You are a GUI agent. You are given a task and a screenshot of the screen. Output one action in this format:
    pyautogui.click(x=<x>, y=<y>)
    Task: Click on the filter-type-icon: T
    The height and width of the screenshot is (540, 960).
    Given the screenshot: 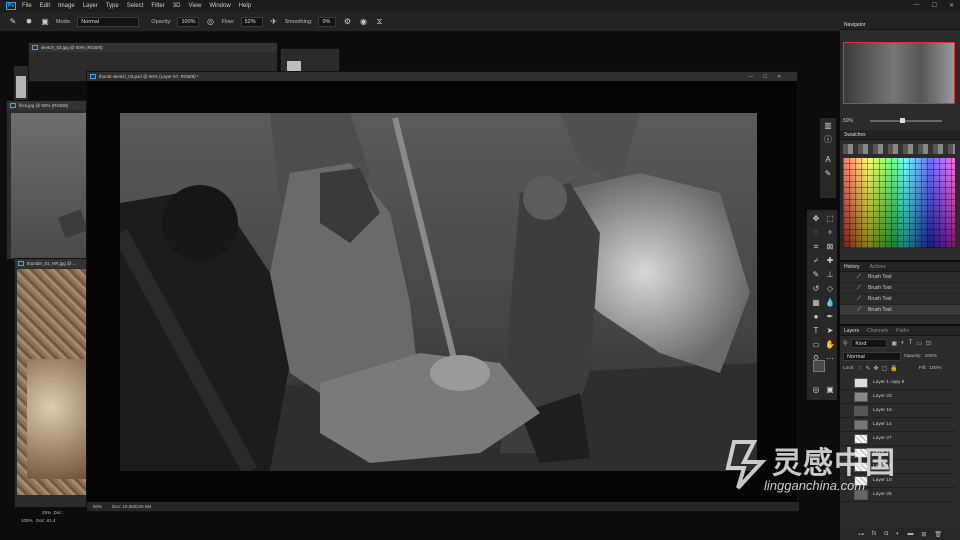 What is the action you would take?
    pyautogui.click(x=911, y=343)
    